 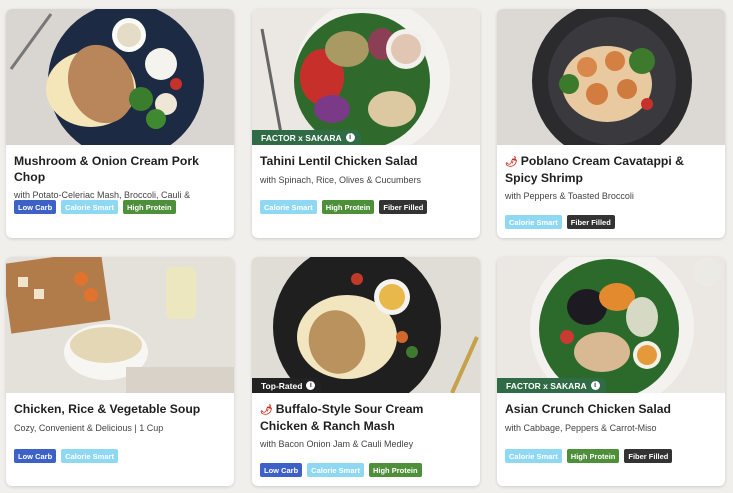 I want to click on tag-list: Low Carb Calorie Smart, so click(x=66, y=456).